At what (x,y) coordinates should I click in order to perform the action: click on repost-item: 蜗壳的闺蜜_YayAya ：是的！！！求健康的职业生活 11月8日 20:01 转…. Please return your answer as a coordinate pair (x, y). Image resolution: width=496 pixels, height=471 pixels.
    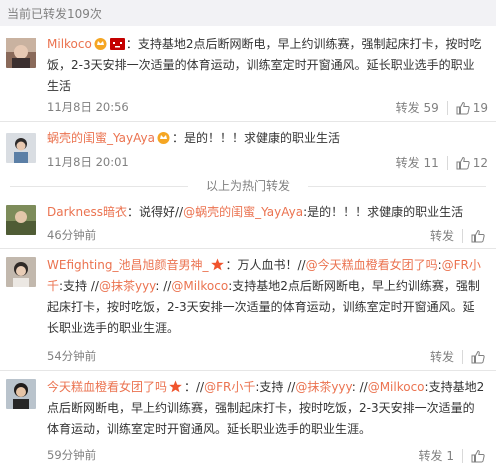
    Looking at the image, I should click on (248, 149).